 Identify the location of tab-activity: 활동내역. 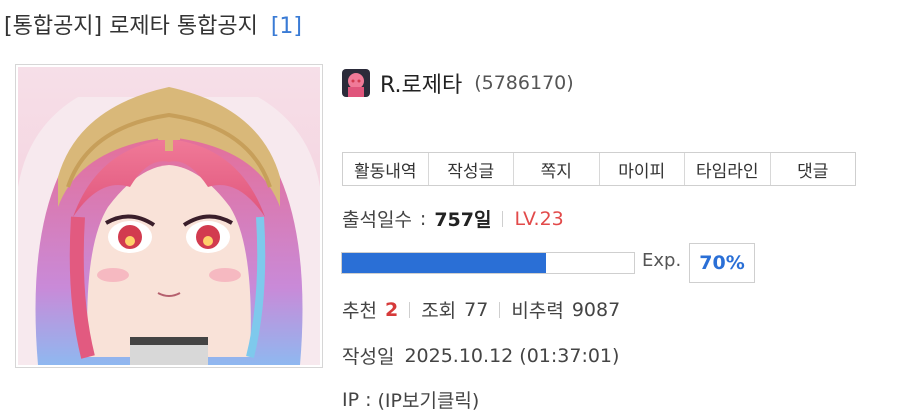
(385, 169).